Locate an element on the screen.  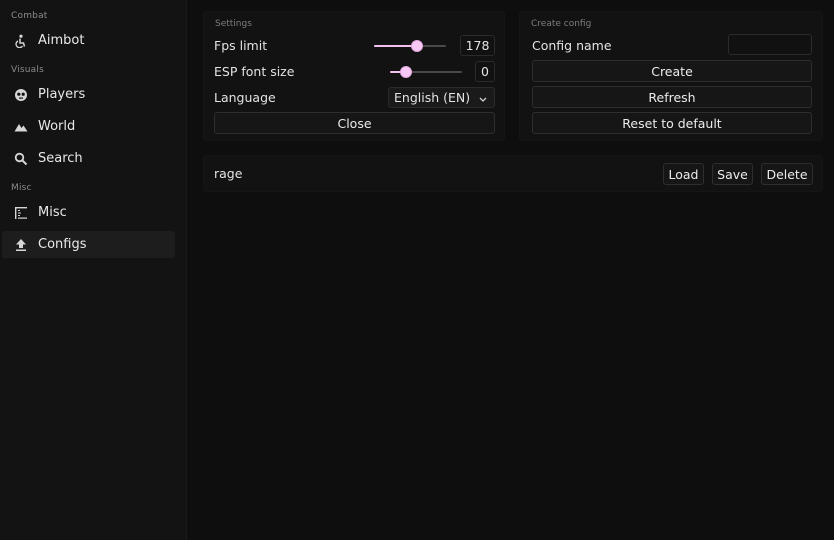
sidebar-item-label: Configs is located at coordinates (62, 244).